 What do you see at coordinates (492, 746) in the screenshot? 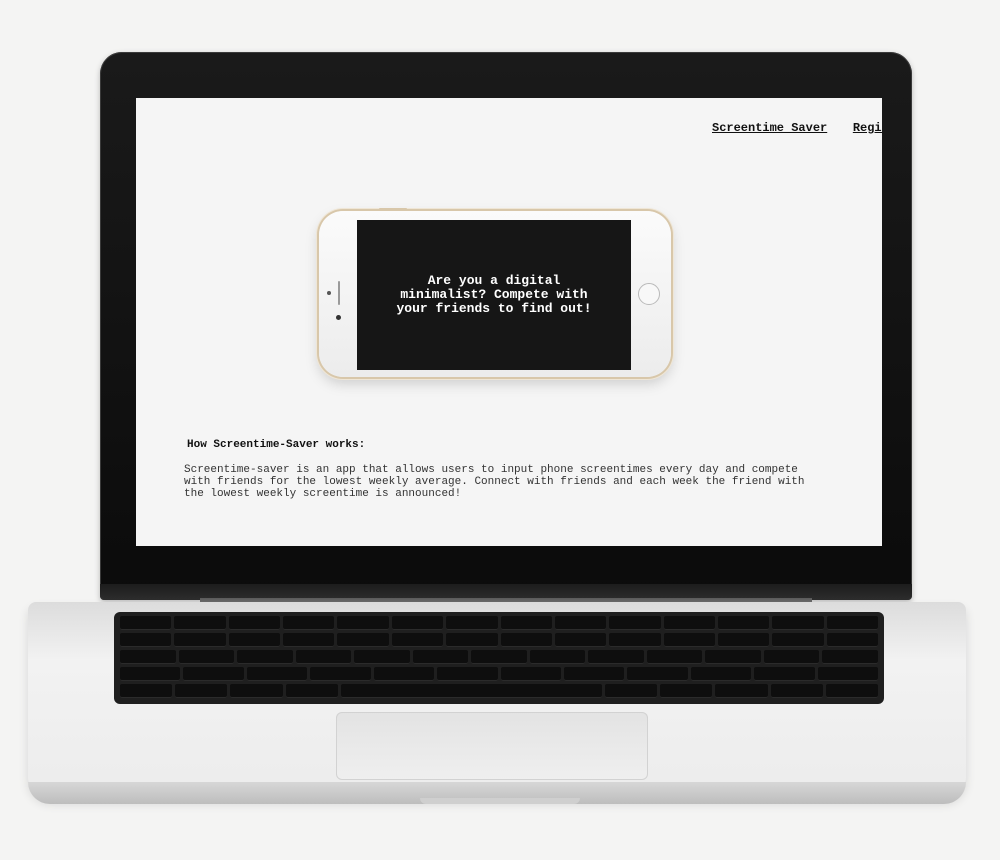
I see `trackpad` at bounding box center [492, 746].